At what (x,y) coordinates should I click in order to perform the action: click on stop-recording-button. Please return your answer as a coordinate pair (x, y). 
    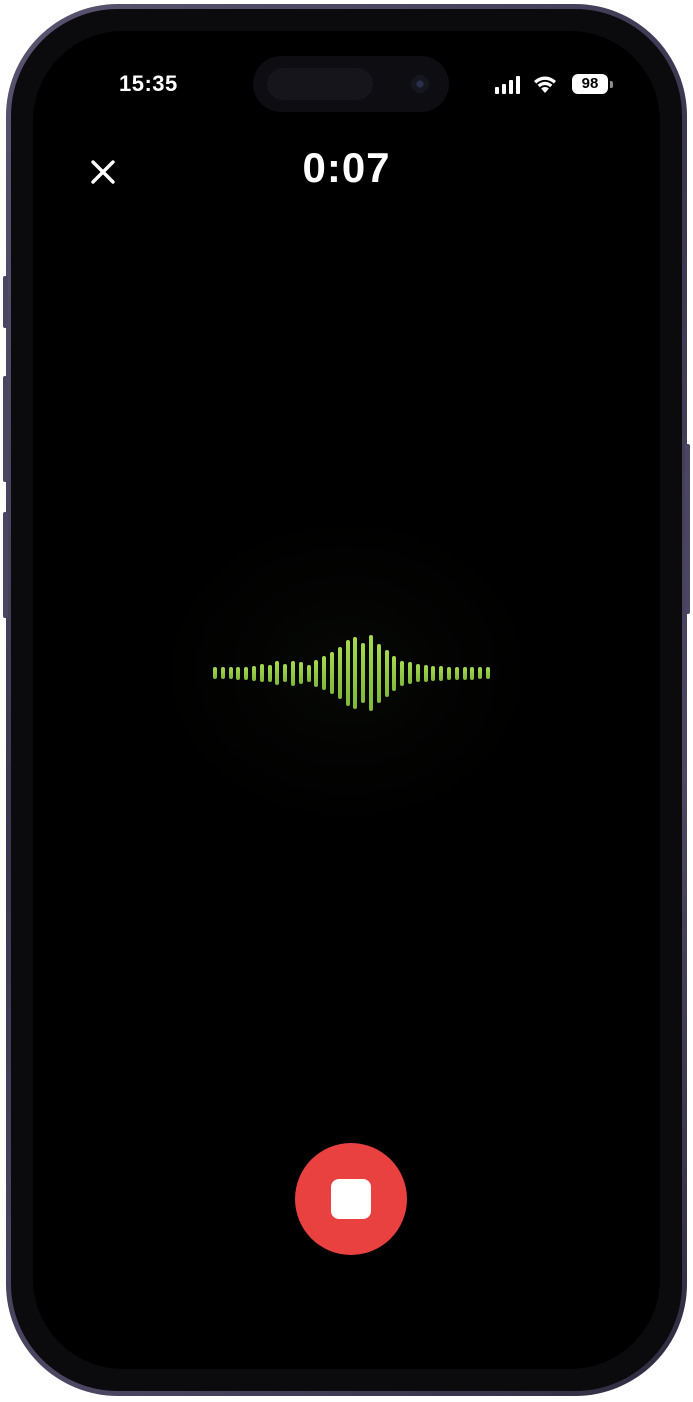
    Looking at the image, I should click on (351, 1199).